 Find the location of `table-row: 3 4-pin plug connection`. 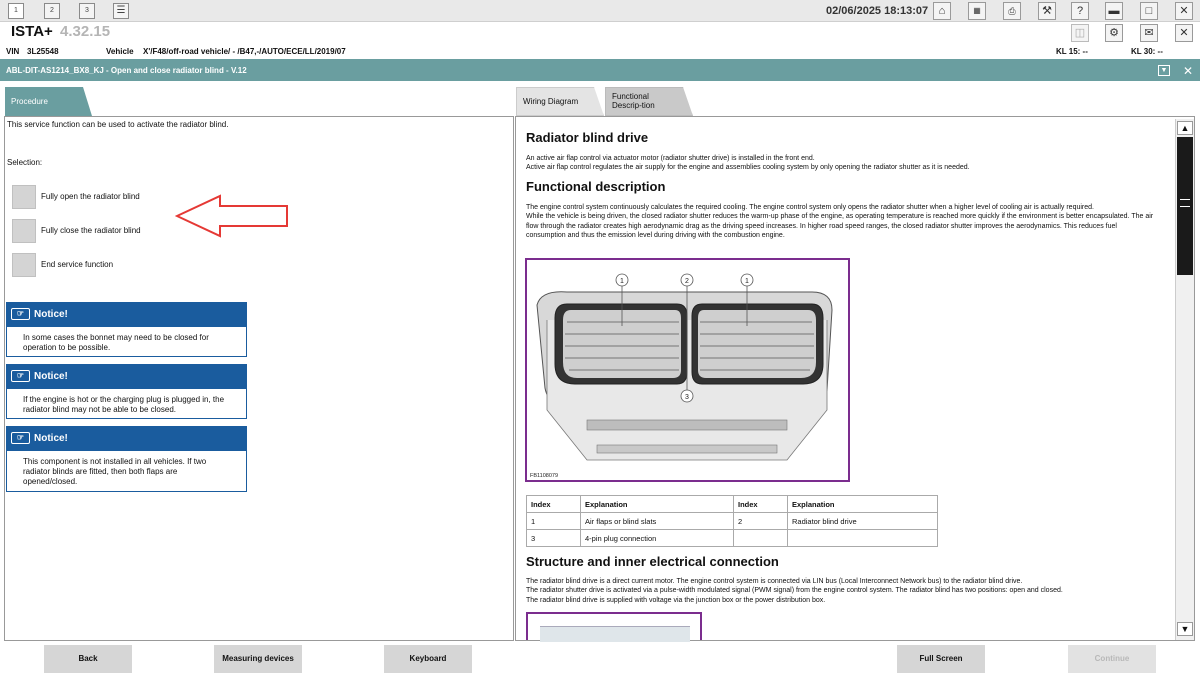

table-row: 3 4-pin plug connection is located at coordinates (732, 538).